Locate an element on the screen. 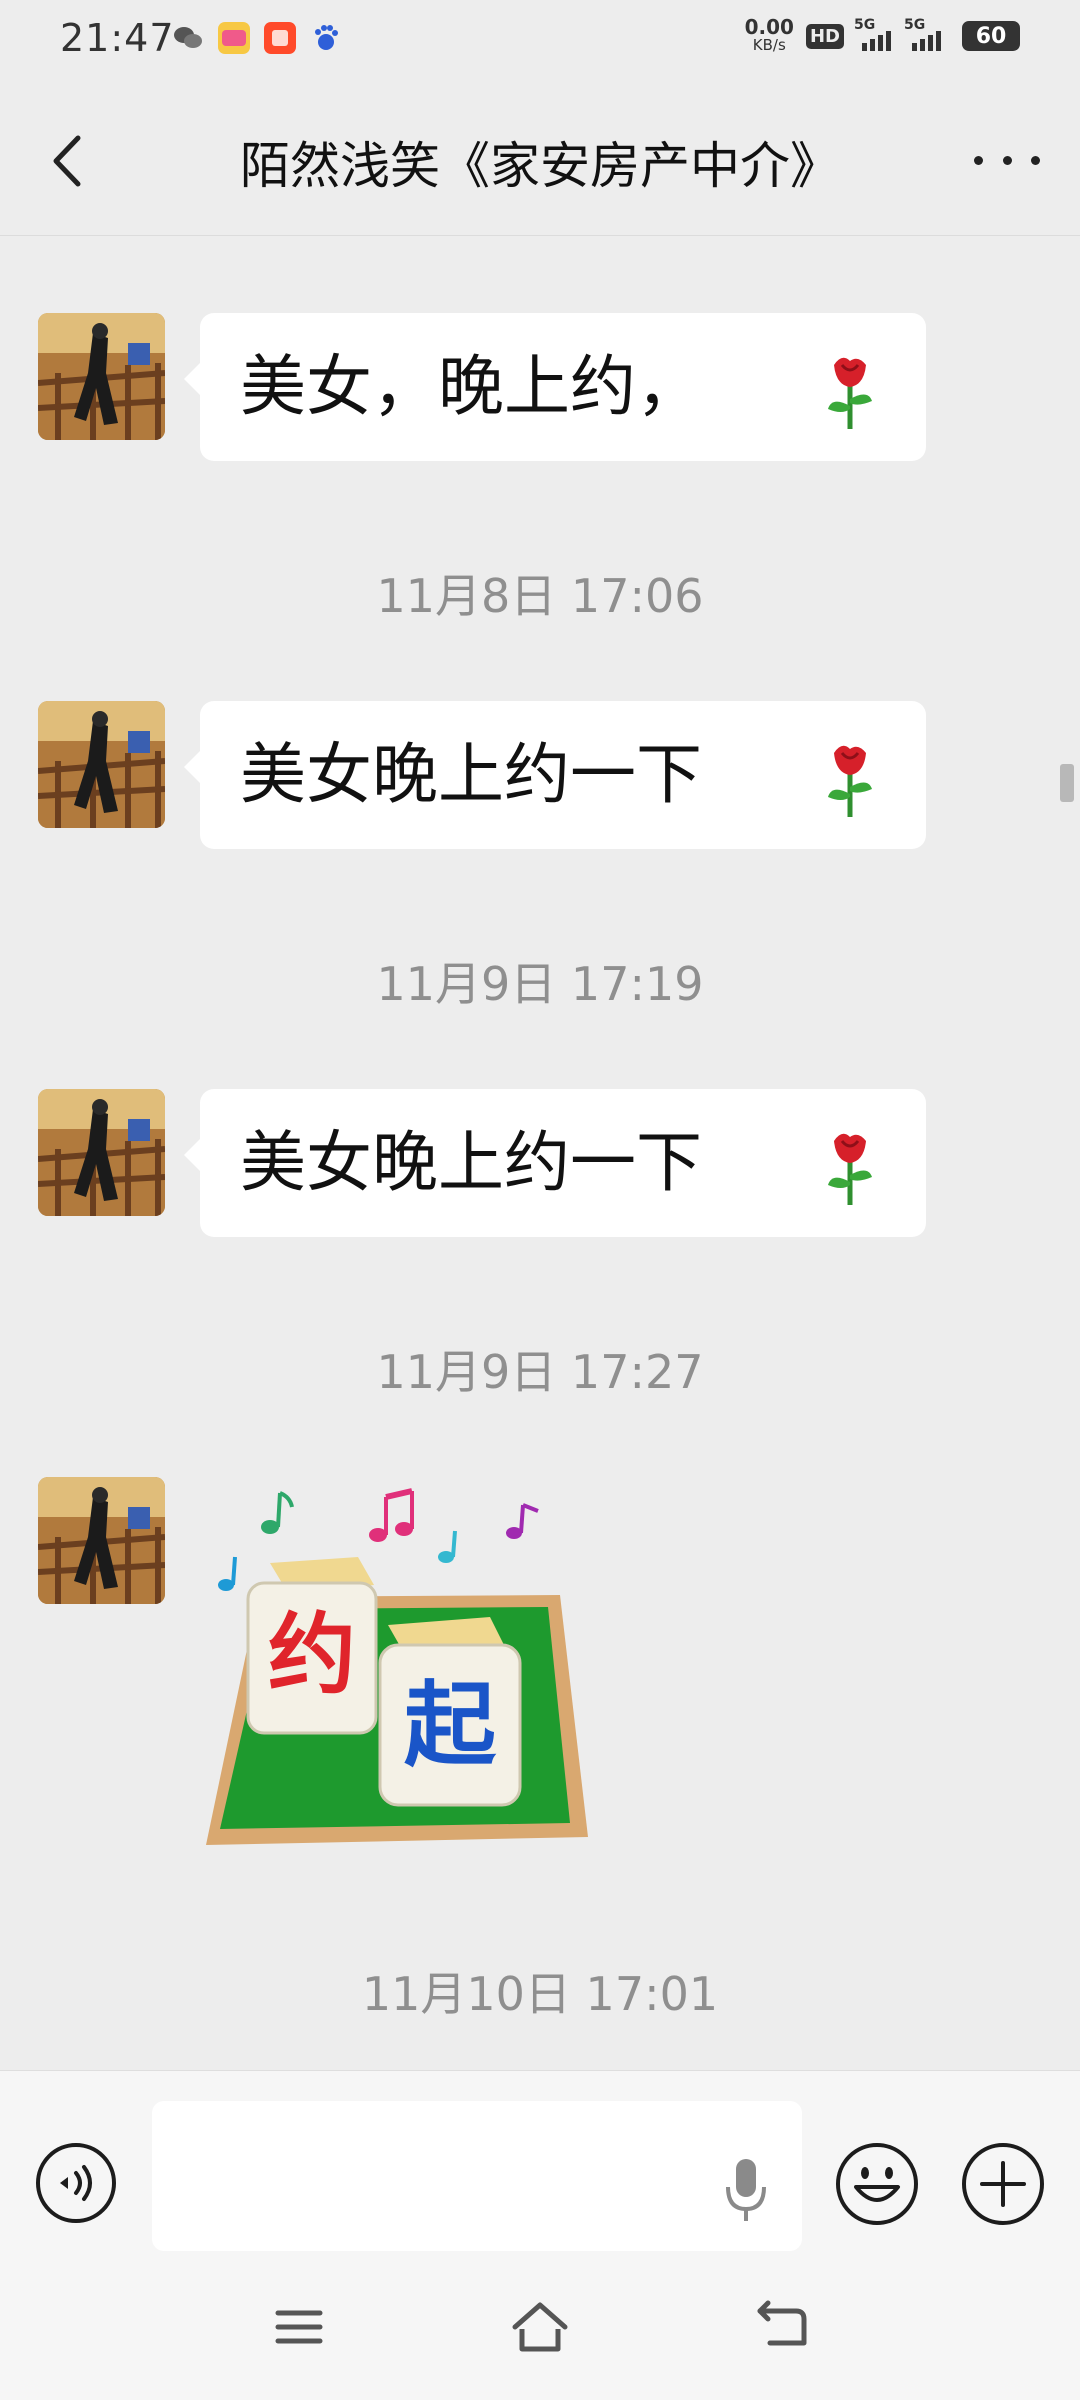 This screenshot has height=2400, width=1080. timestamp: 11月10日 17:01 is located at coordinates (540, 1994).